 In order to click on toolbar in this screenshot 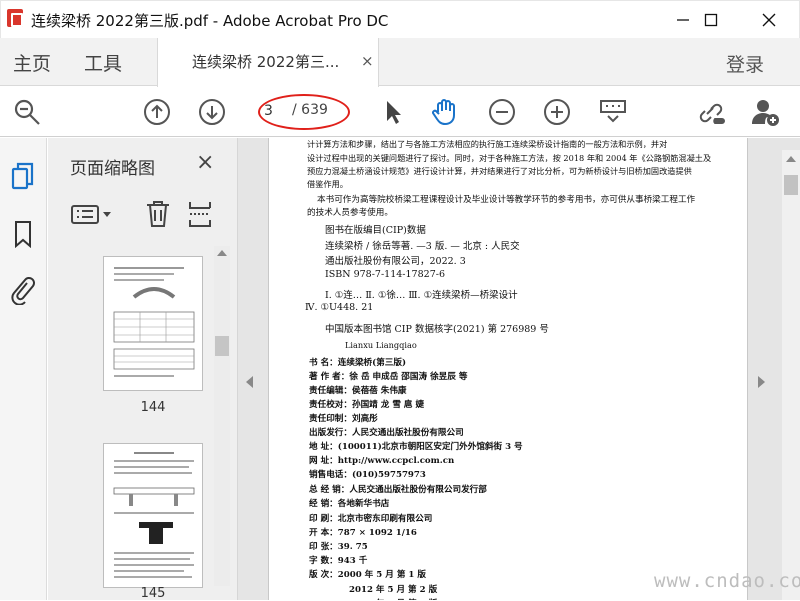, I will do `click(400, 112)`.